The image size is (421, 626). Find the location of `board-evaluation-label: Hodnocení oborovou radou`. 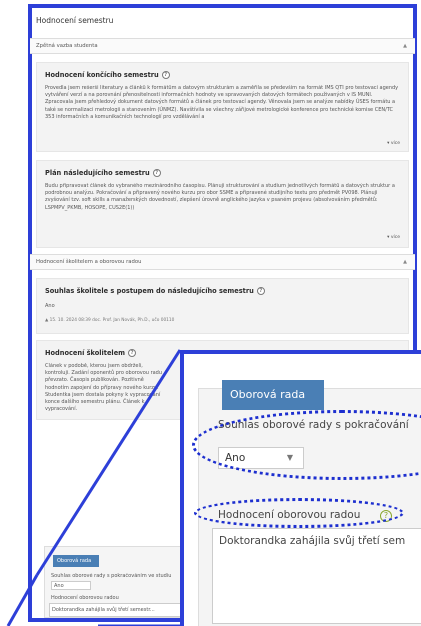

board-evaluation-label: Hodnocení oborovou radou is located at coordinates (289, 515).